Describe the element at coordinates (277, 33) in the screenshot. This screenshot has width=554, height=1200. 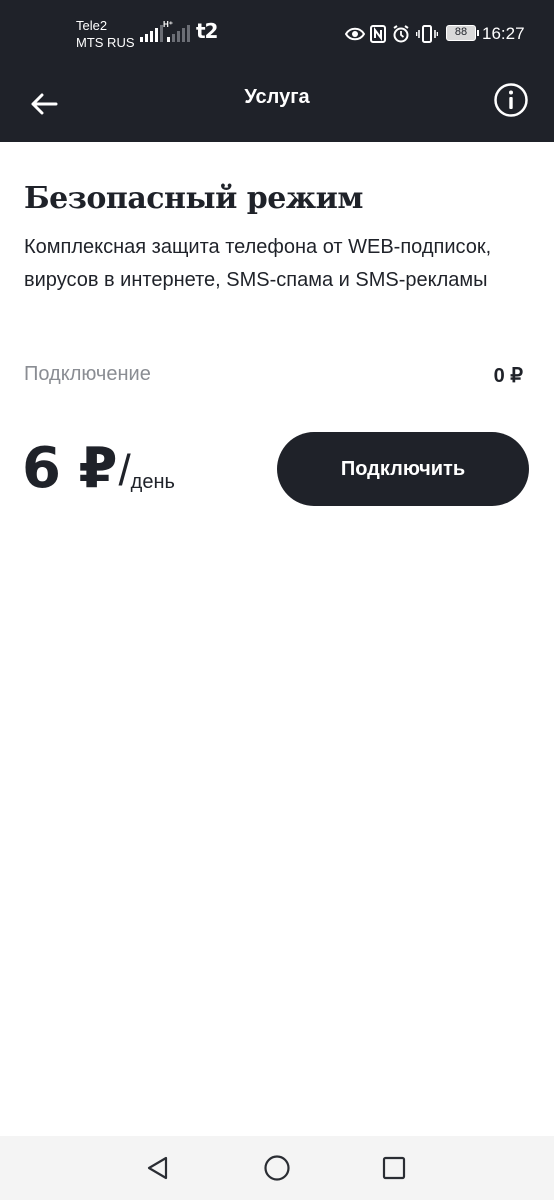
I see `status-bar: Tele2 MTS RUS H⁺ t2 88 16:27` at that location.